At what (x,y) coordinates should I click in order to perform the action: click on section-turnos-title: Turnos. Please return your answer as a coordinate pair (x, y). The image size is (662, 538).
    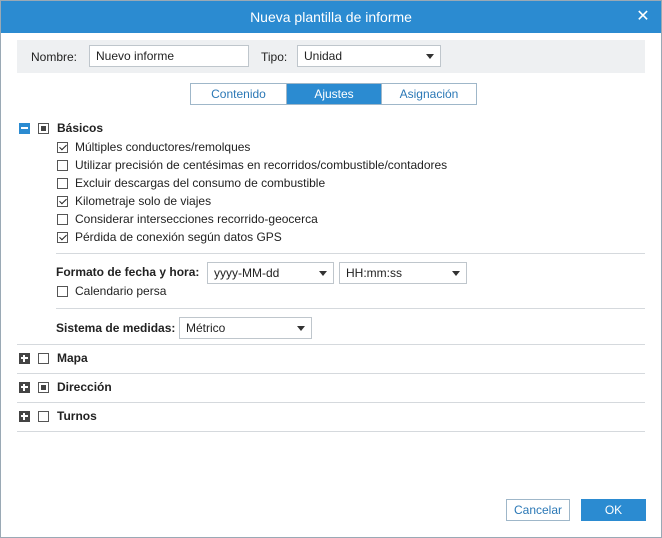
    Looking at the image, I should click on (77, 416).